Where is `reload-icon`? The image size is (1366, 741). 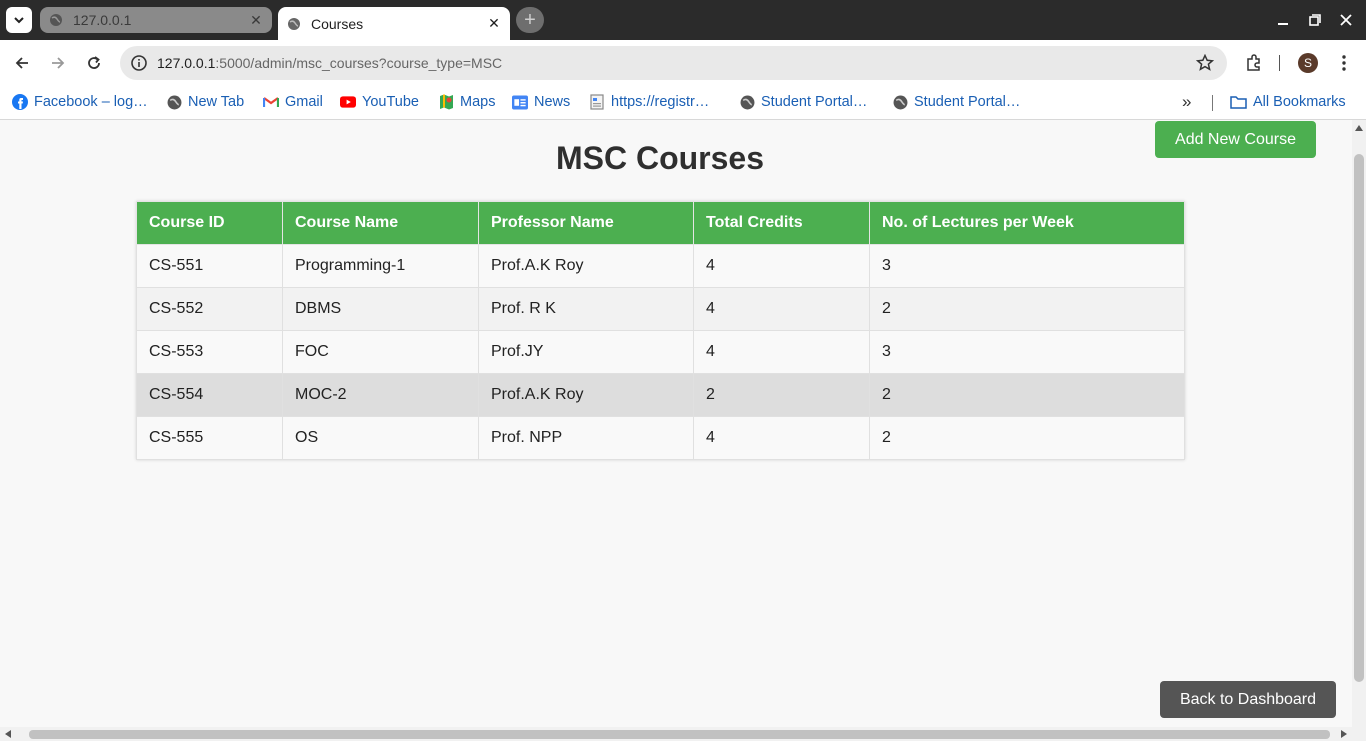 reload-icon is located at coordinates (94, 62).